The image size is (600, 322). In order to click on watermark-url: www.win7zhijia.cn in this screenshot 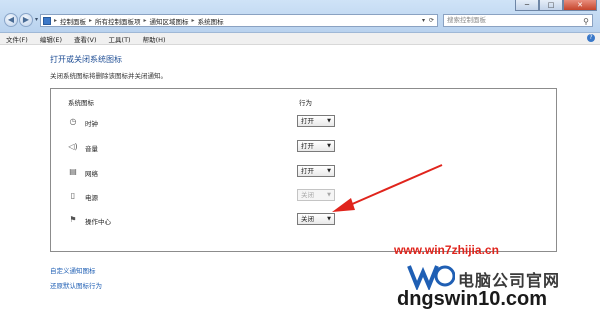, I will do `click(446, 250)`.